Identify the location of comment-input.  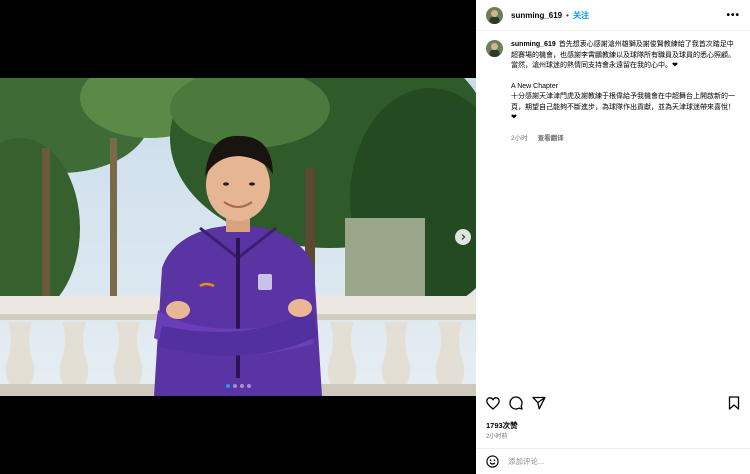
(608, 461).